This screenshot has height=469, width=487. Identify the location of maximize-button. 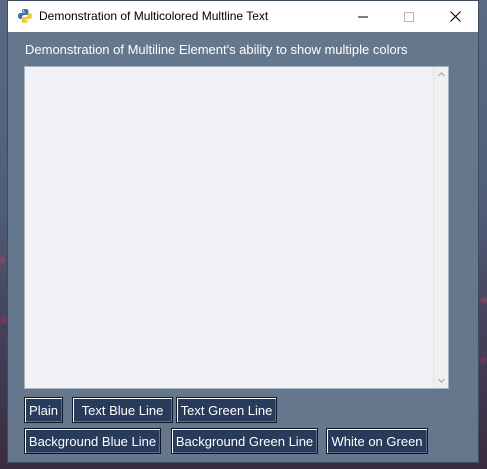
(409, 16).